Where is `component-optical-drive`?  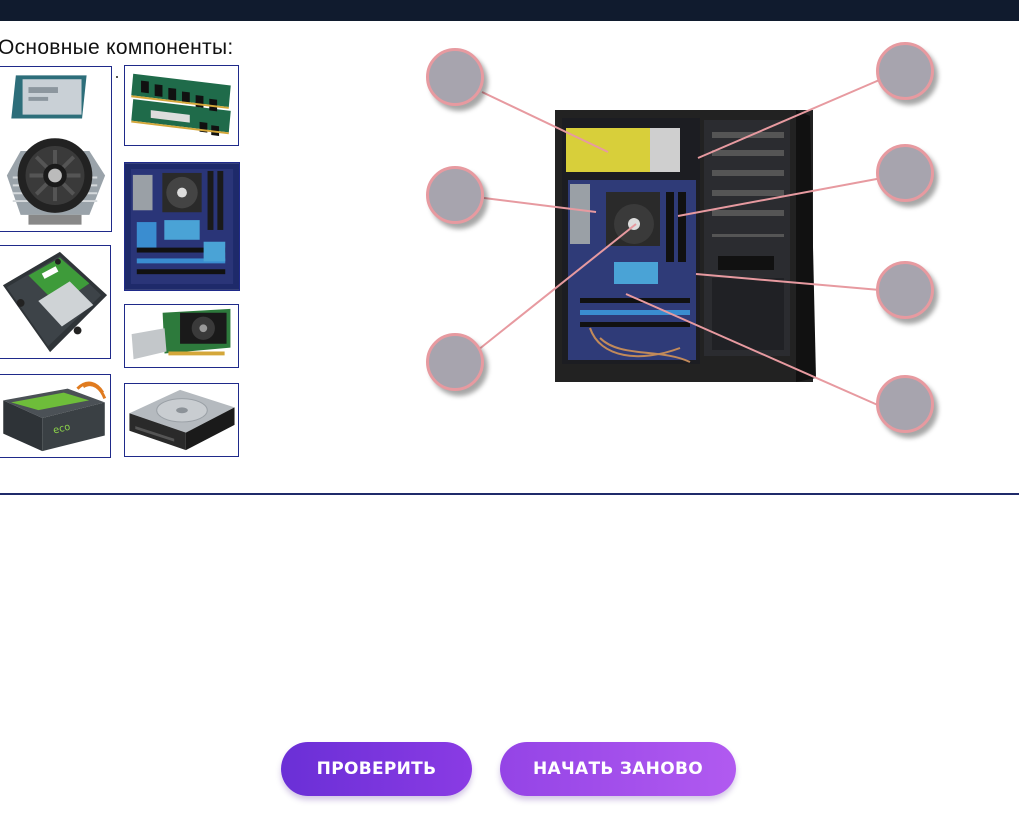
component-optical-drive is located at coordinates (181, 420).